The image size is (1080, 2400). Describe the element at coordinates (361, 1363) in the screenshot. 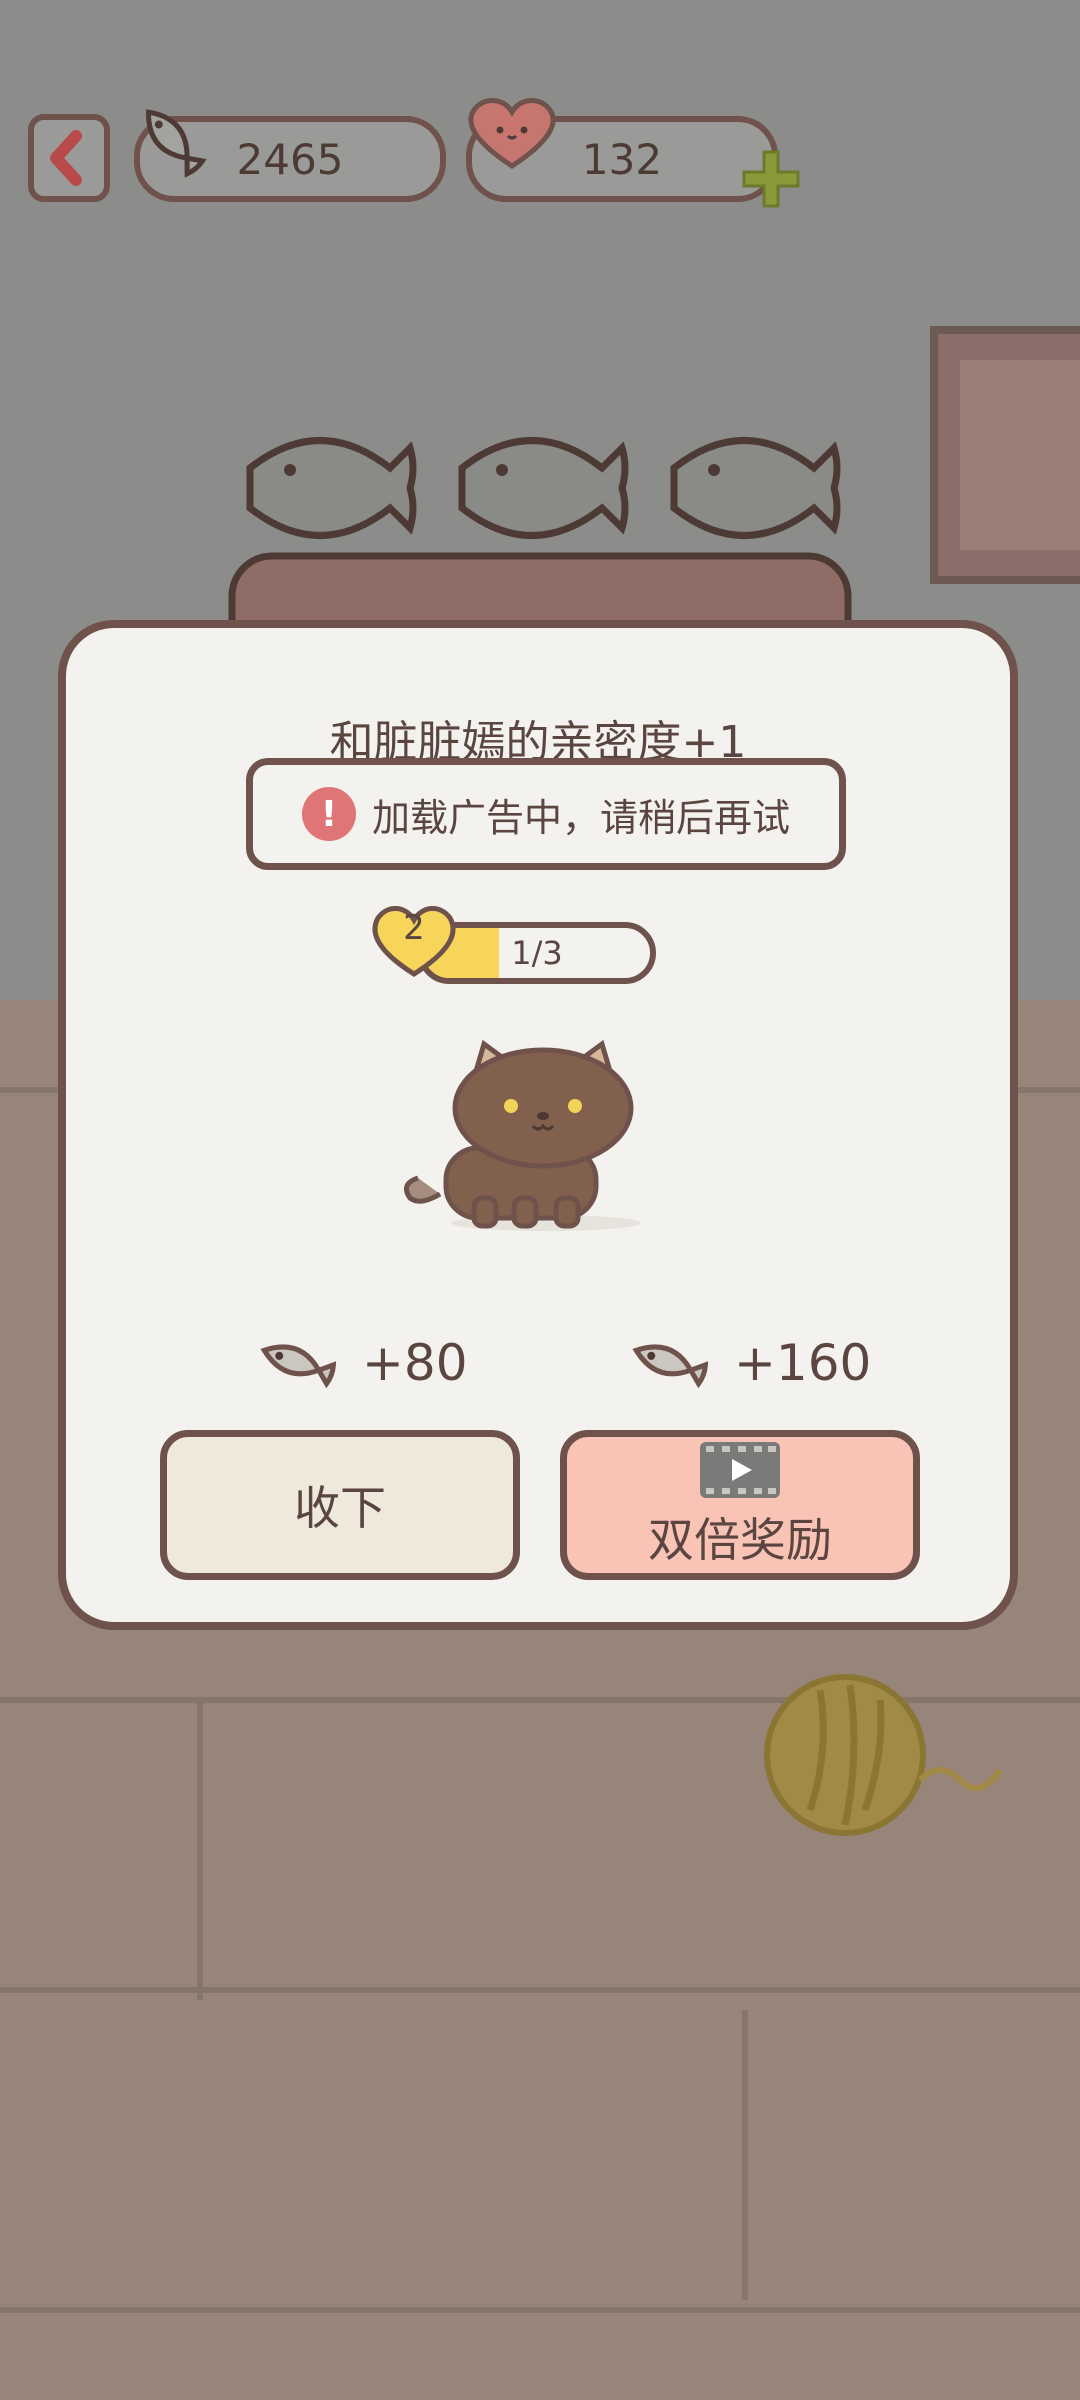

I see `reward-normal: +80` at that location.